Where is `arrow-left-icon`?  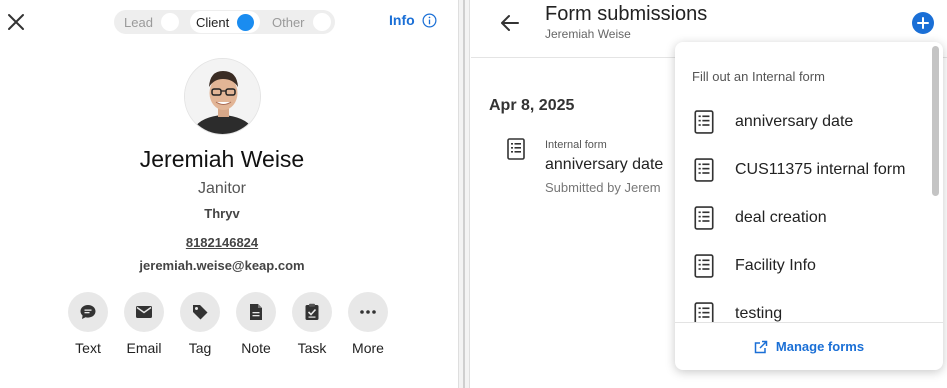
arrow-left-icon is located at coordinates (510, 23).